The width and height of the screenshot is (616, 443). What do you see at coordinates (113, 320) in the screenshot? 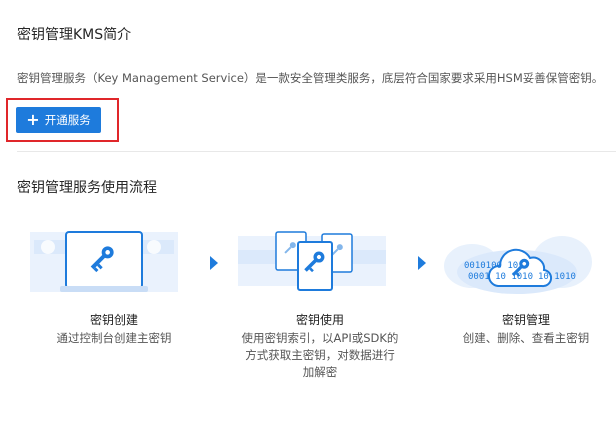
I see `step-name-create: 密钥创建` at bounding box center [113, 320].